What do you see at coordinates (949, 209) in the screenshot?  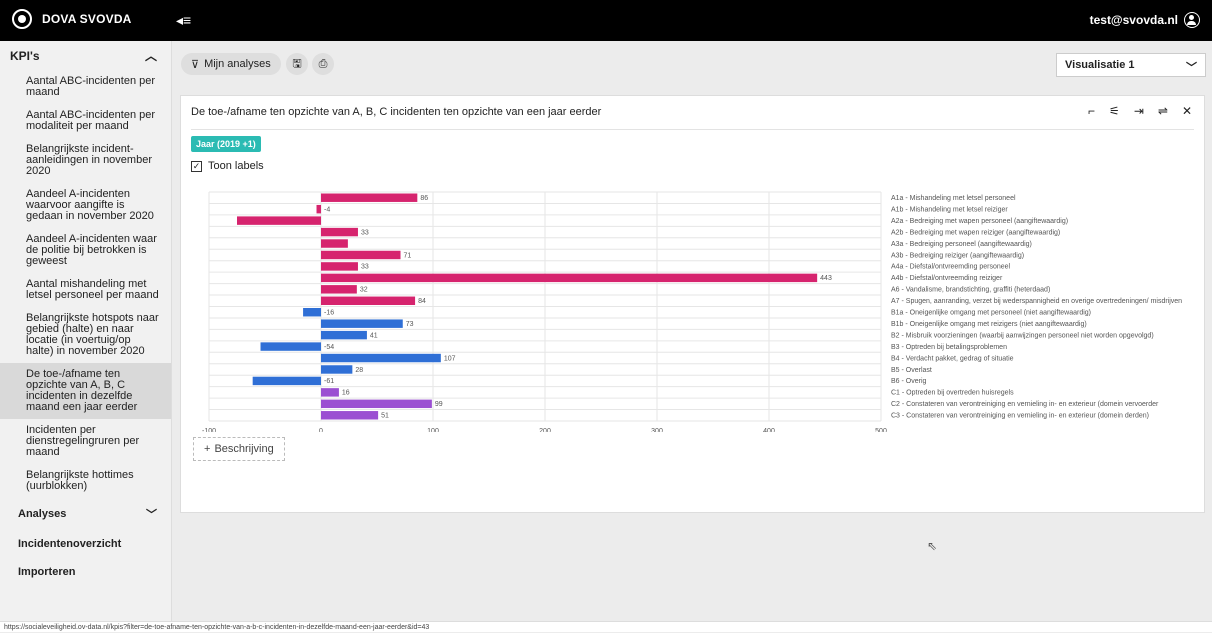 I see `category-label: A1b - Mishandeling met letsel reiziger` at bounding box center [949, 209].